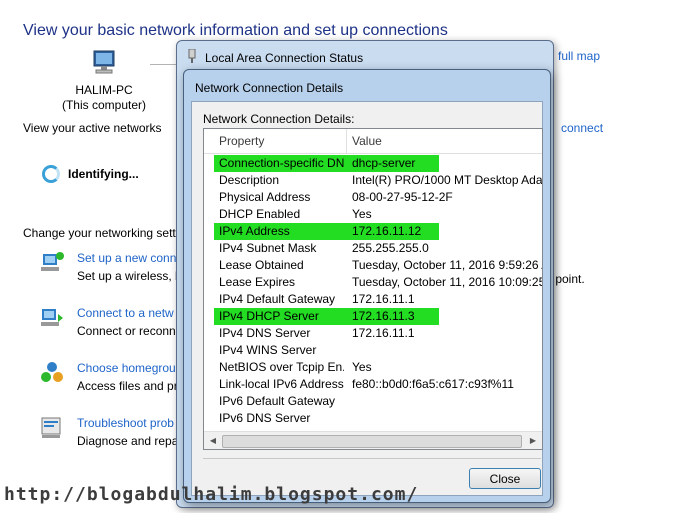 The height and width of the screenshot is (513, 678). What do you see at coordinates (284, 58) in the screenshot?
I see `status-window-title: Local Area Connection Status` at bounding box center [284, 58].